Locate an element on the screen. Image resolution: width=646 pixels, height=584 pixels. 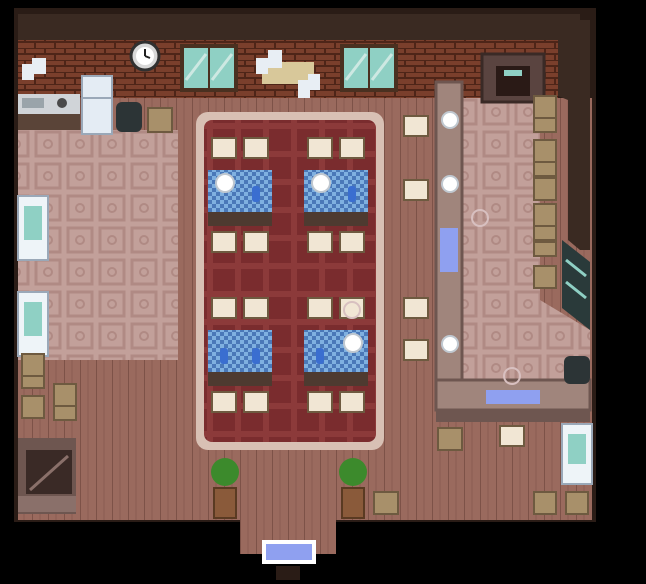
fireplace-icon is located at coordinates (513, 78).